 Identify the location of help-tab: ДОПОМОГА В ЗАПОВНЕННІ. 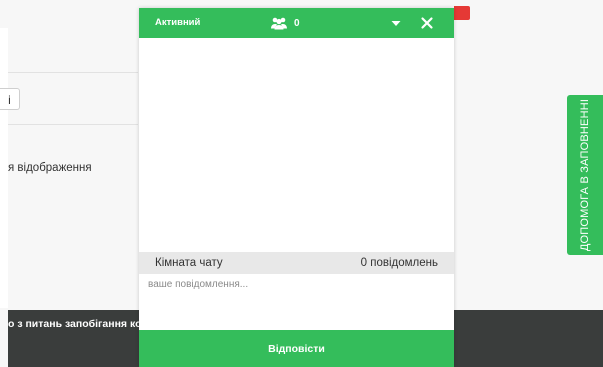
(585, 175).